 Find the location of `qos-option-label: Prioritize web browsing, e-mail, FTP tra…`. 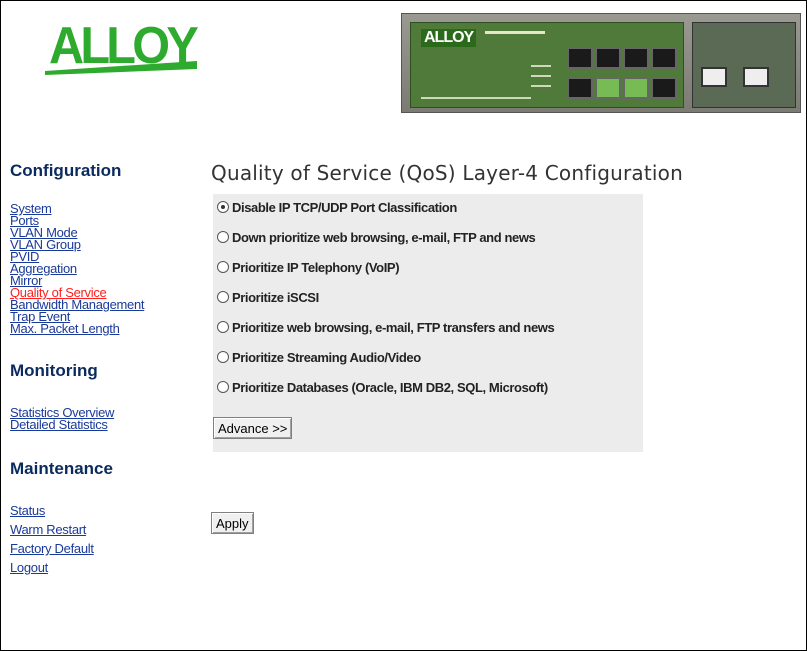

qos-option-label: Prioritize web browsing, e-mail, FTP tra… is located at coordinates (393, 327).